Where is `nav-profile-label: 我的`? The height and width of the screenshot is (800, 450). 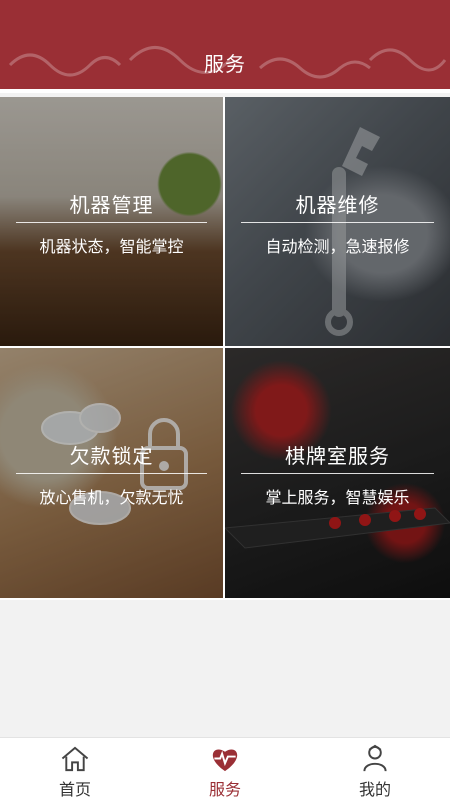 nav-profile-label: 我的 is located at coordinates (374, 789).